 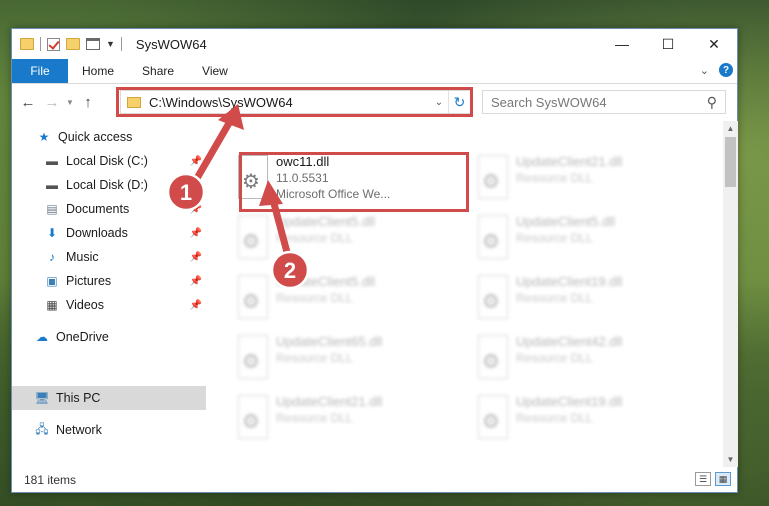 What do you see at coordinates (89, 281) in the screenshot?
I see `sidebar-item-label: Pictures` at bounding box center [89, 281].